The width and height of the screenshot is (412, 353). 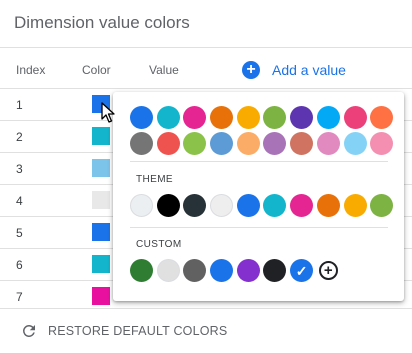 I want to click on theme-palette-row, so click(x=263, y=205).